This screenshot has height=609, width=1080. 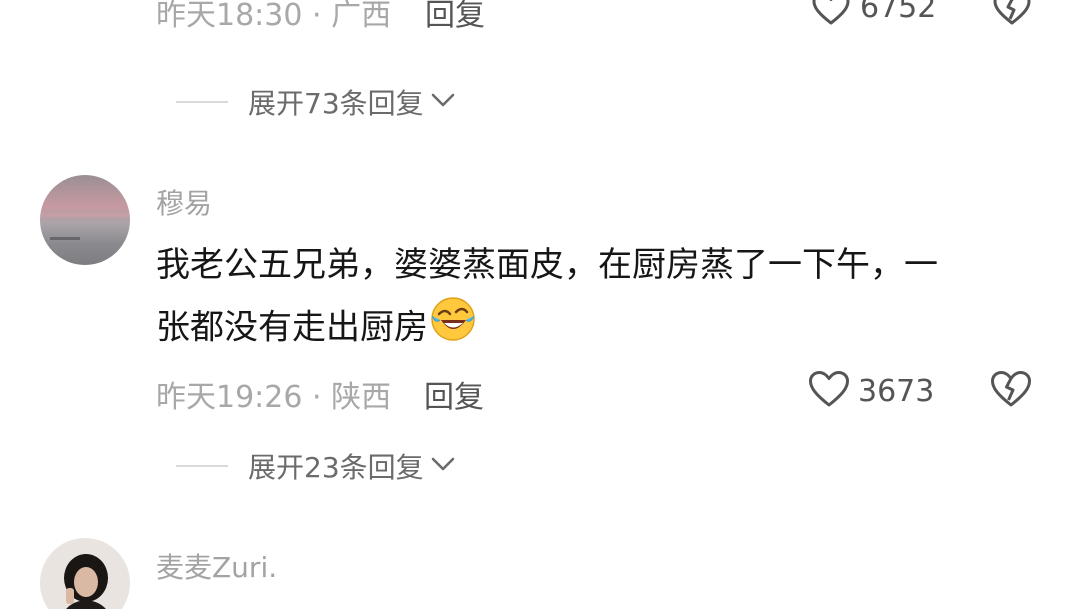 I want to click on like-count: 6752, so click(x=898, y=12).